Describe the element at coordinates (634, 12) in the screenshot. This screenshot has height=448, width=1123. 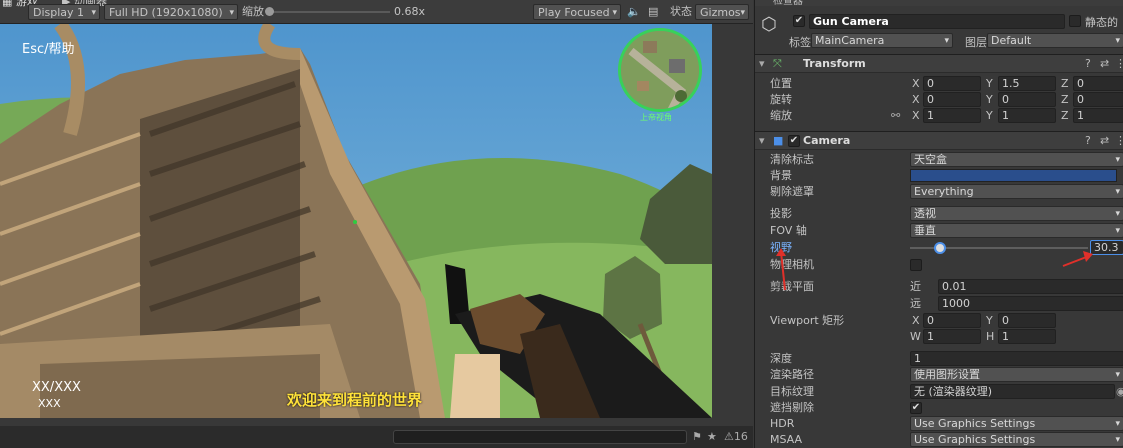
I see `mute-audio-icon: 🔈` at that location.